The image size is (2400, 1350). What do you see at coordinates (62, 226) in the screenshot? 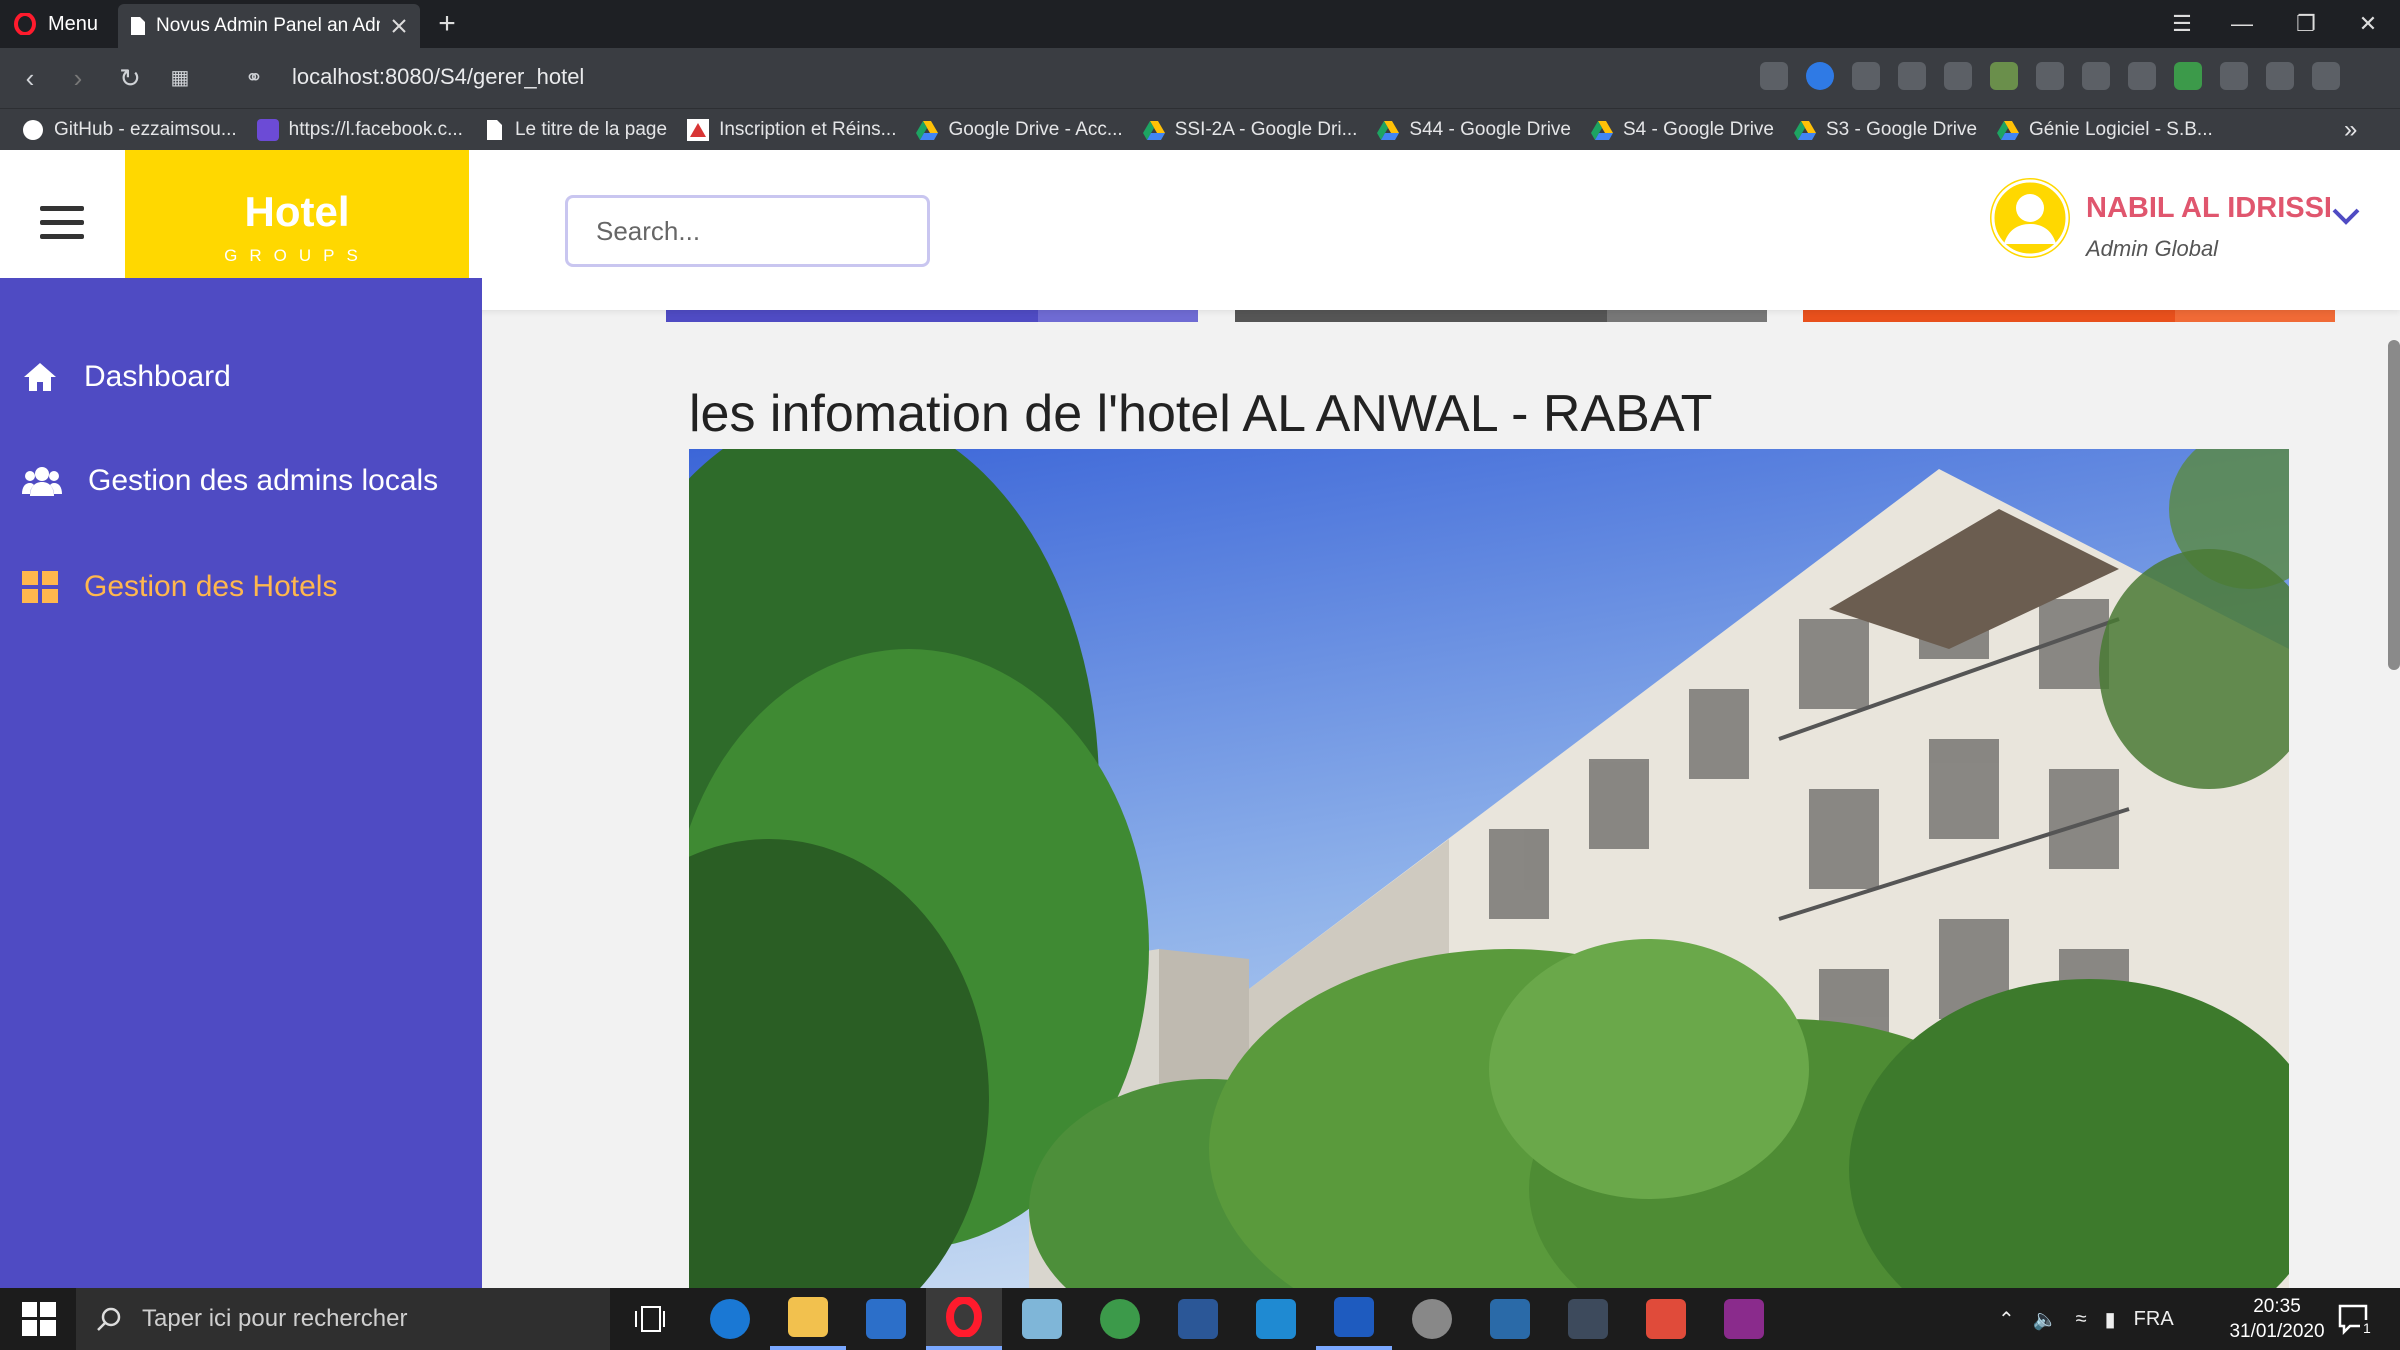
I see `hamburger-menu-icon` at bounding box center [62, 226].